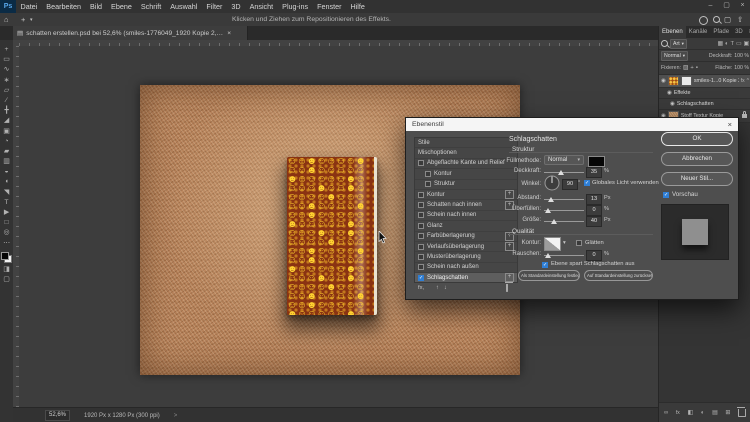  Describe the element at coordinates (6, 19) in the screenshot. I see `home-icon: ⌂` at that location.